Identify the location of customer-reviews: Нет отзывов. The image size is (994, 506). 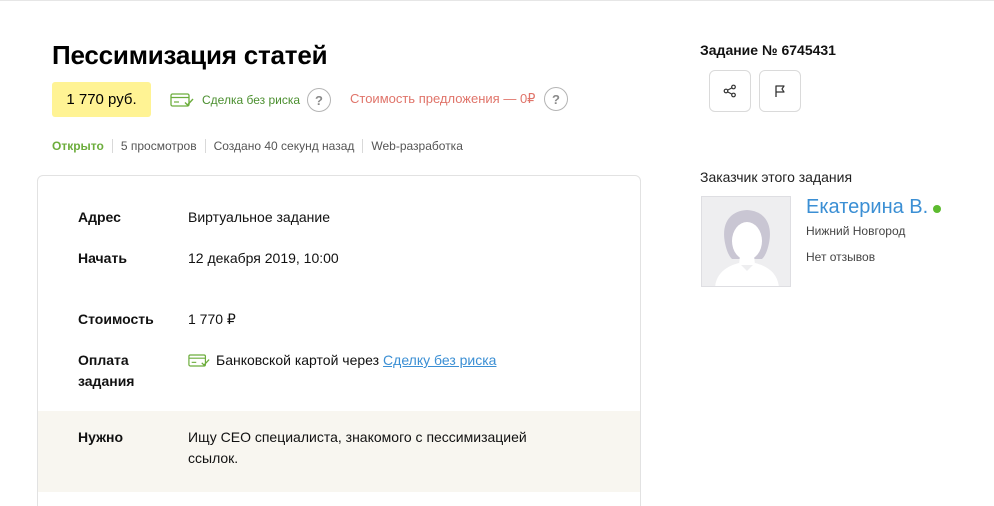
(840, 257).